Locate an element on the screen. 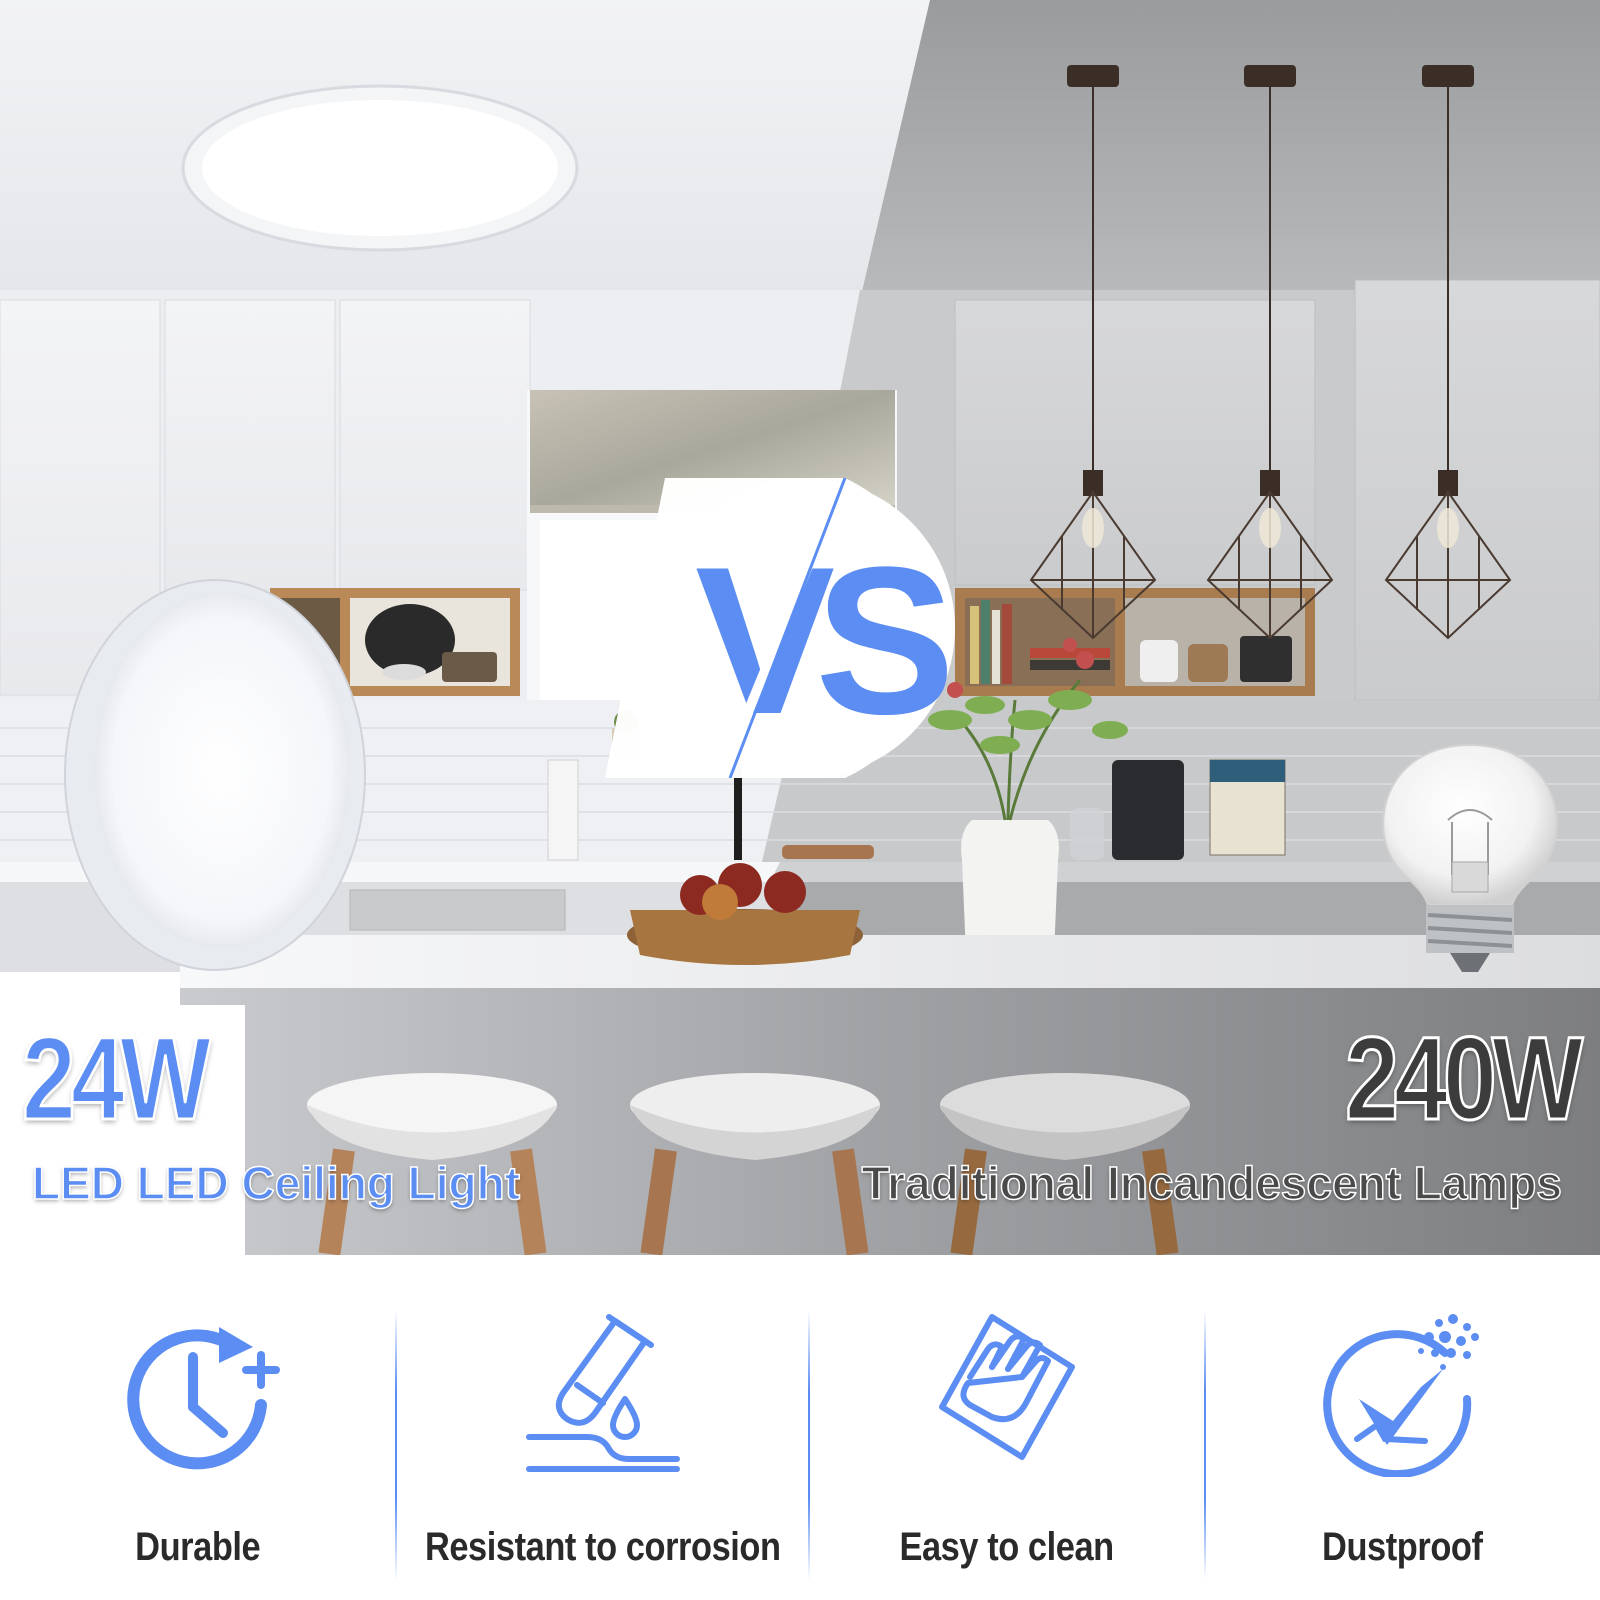 The image size is (1600, 1600). feature-dustproof: Dustproof is located at coordinates (1401, 1427).